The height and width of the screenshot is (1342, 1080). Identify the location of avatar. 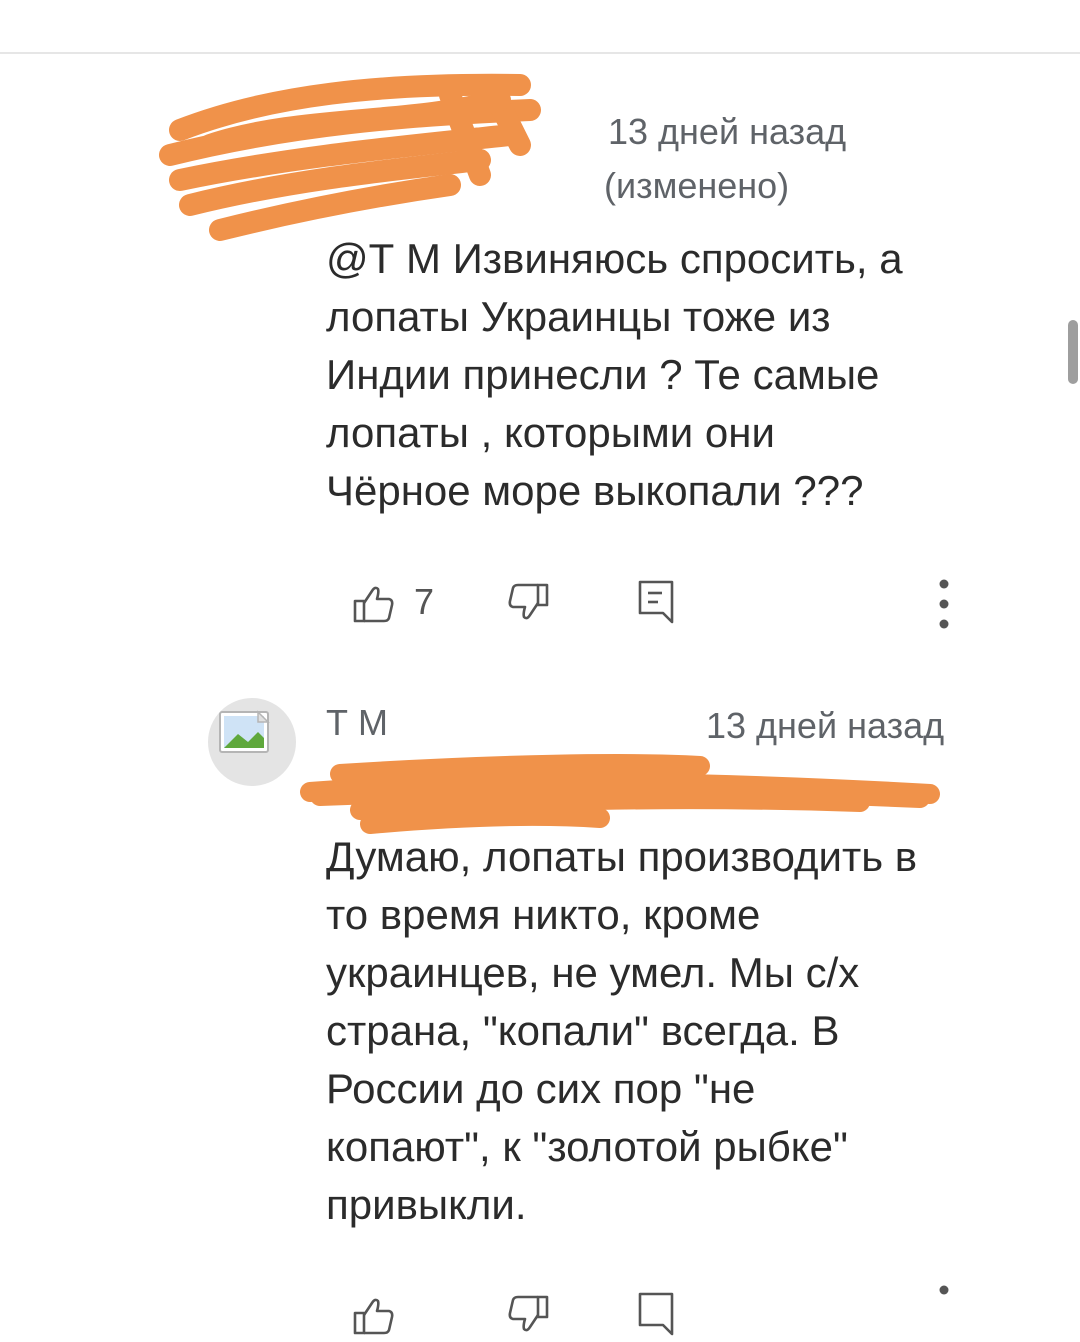
(252, 742).